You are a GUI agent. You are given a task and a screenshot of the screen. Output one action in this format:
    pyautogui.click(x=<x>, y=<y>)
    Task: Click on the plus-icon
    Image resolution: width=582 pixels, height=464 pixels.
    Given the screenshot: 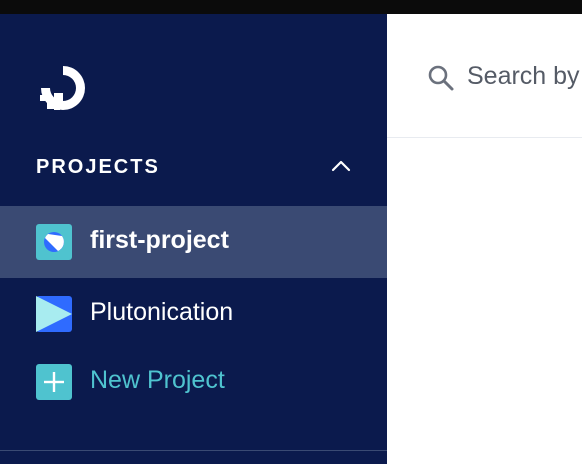 What is the action you would take?
    pyautogui.click(x=54, y=382)
    